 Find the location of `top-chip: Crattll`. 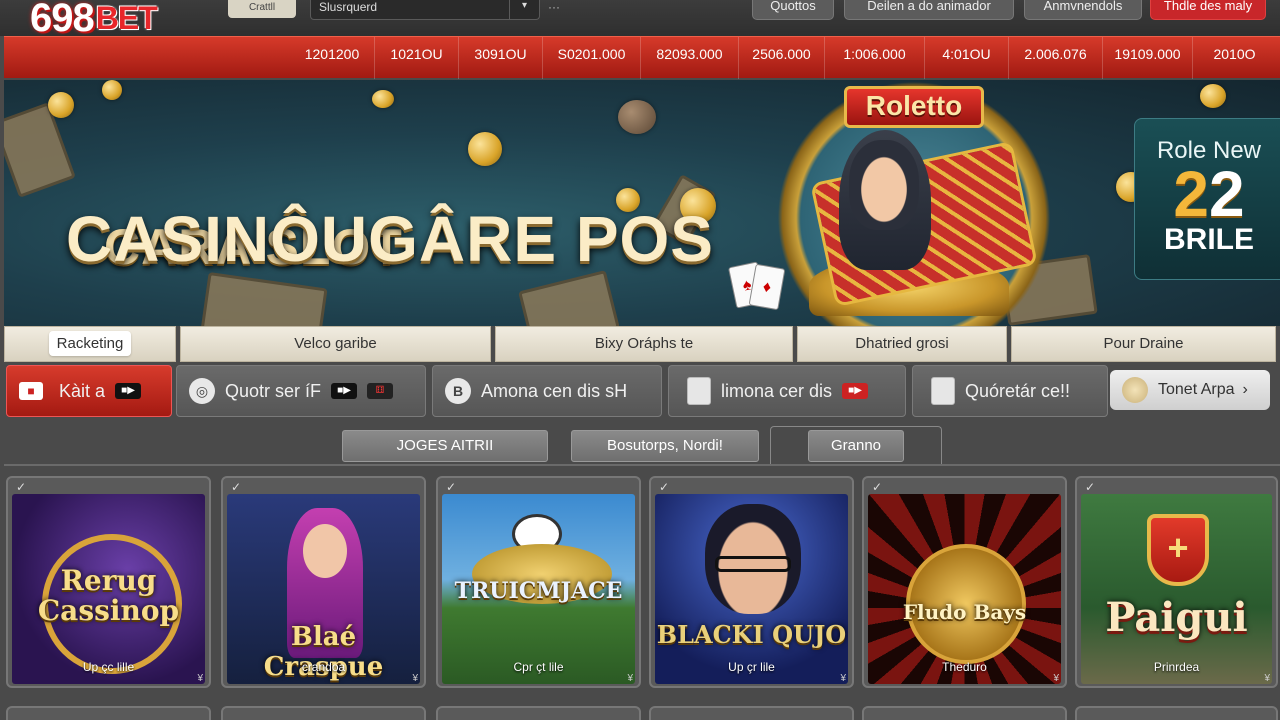

top-chip: Crattll is located at coordinates (262, 9).